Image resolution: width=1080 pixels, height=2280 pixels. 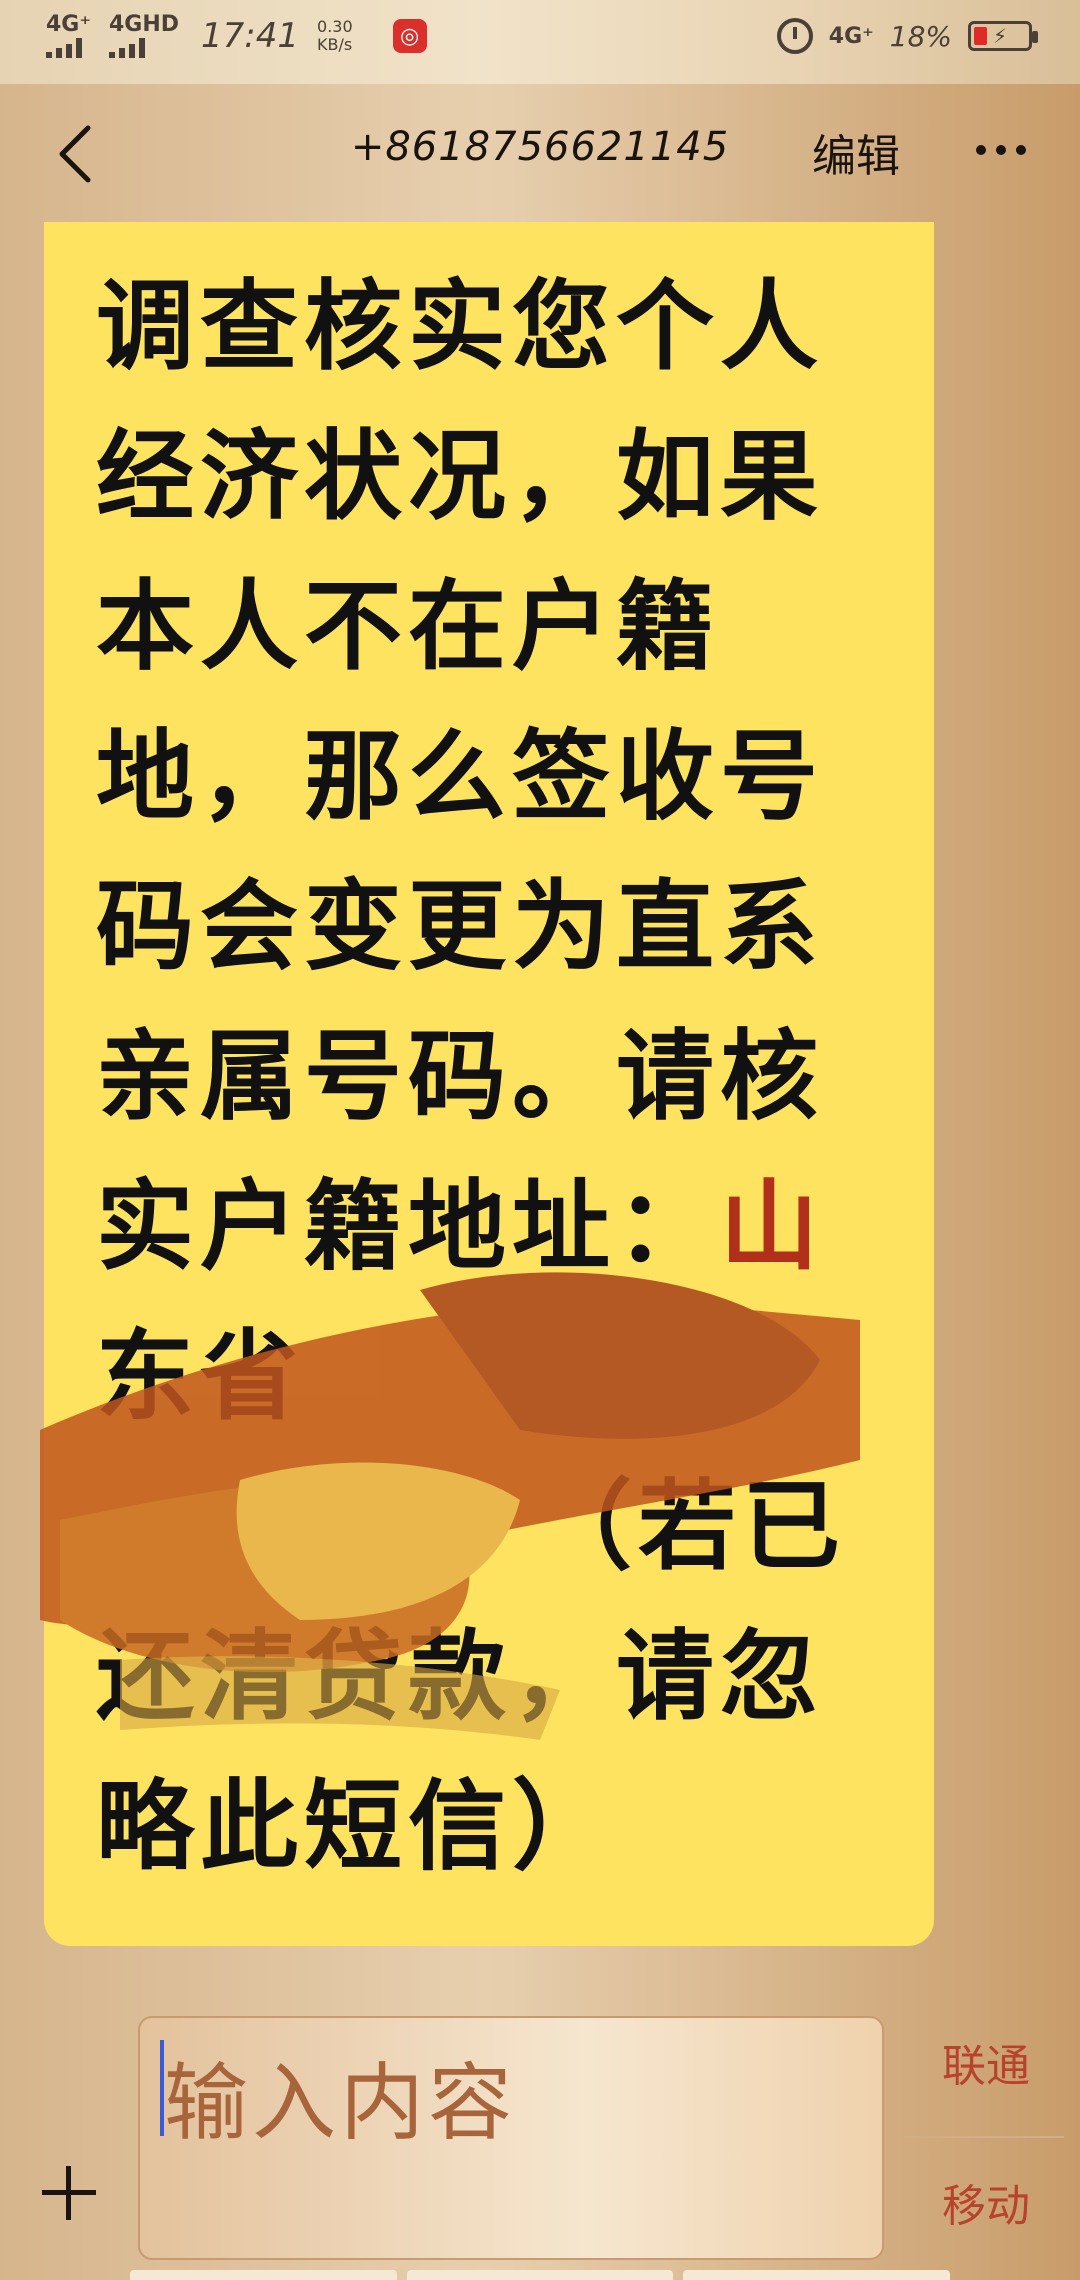 What do you see at coordinates (460, 1076) in the screenshot?
I see `message-line: 亲属号码。请核` at bounding box center [460, 1076].